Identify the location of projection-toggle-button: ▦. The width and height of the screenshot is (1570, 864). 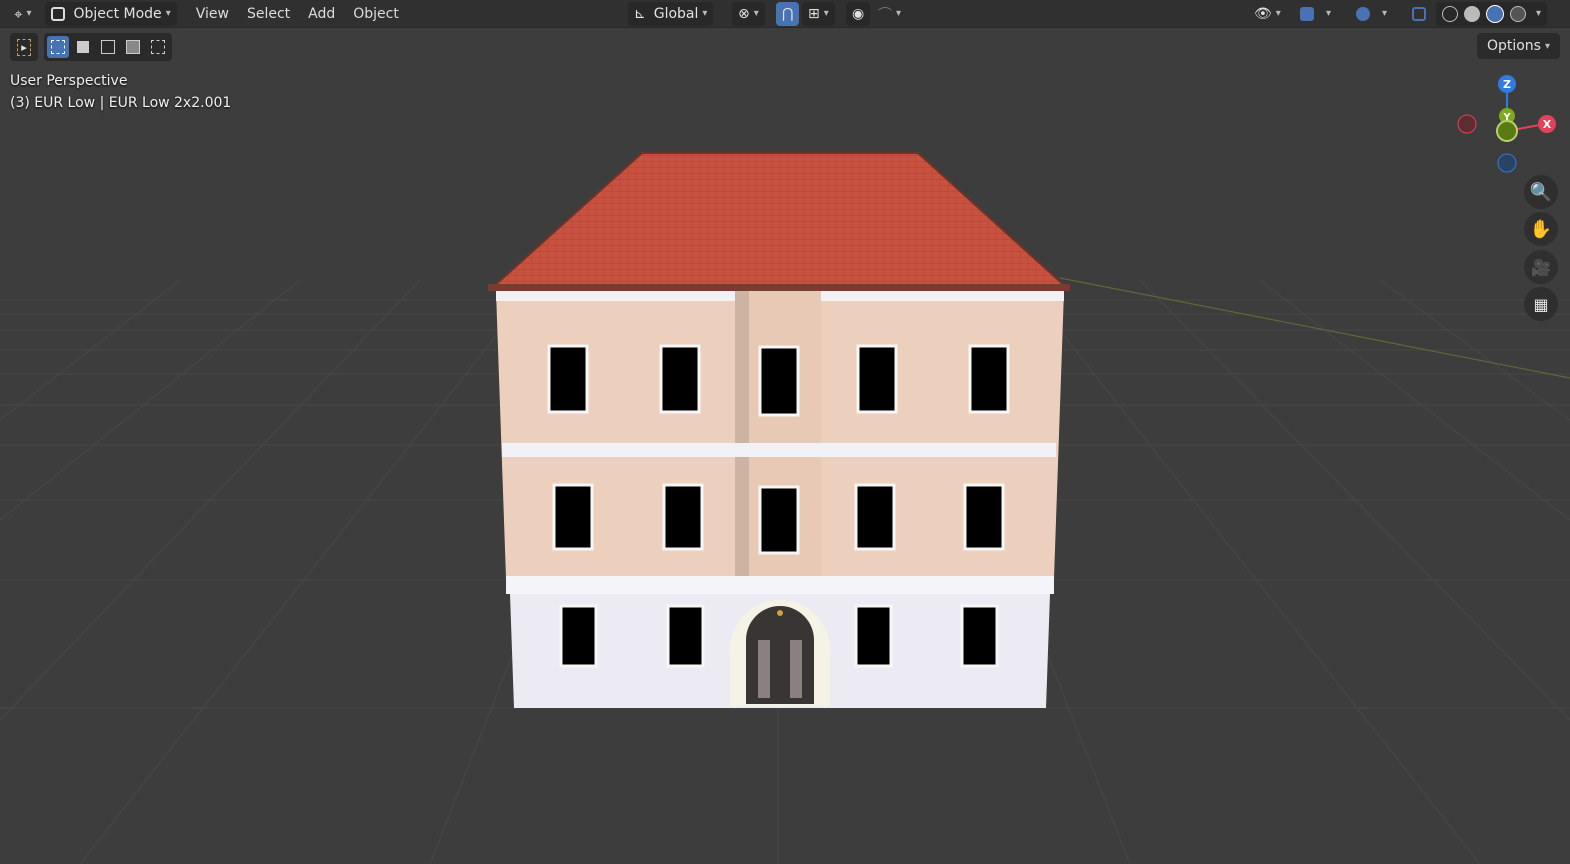
(1541, 304).